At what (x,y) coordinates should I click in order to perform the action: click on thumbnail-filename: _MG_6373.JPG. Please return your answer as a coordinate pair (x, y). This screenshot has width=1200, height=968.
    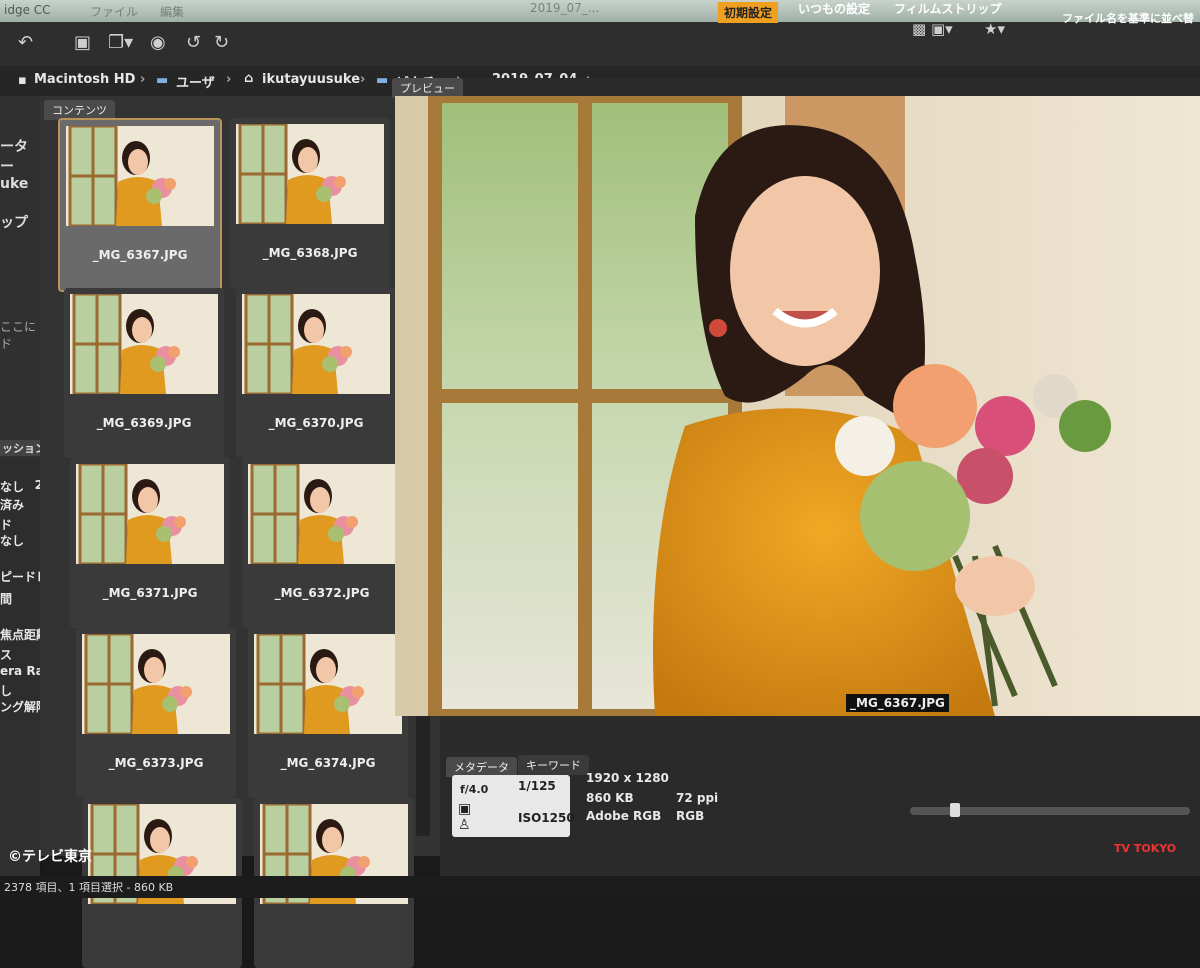
    Looking at the image, I should click on (156, 763).